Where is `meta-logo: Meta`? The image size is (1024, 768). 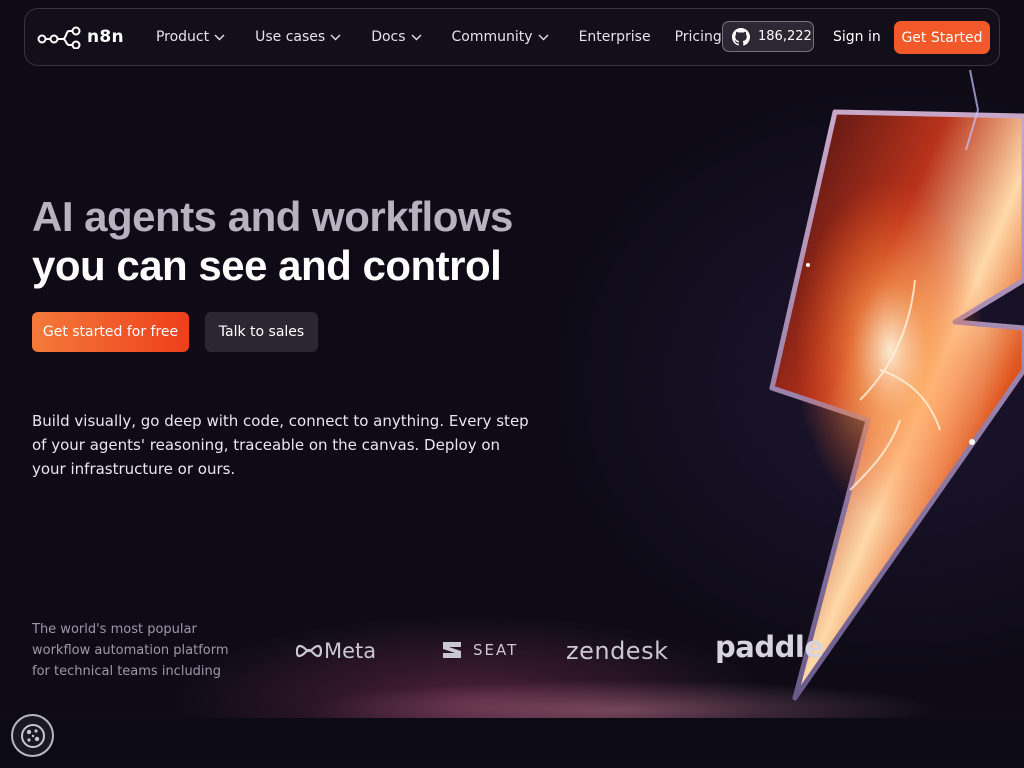
meta-logo: Meta is located at coordinates (336, 651).